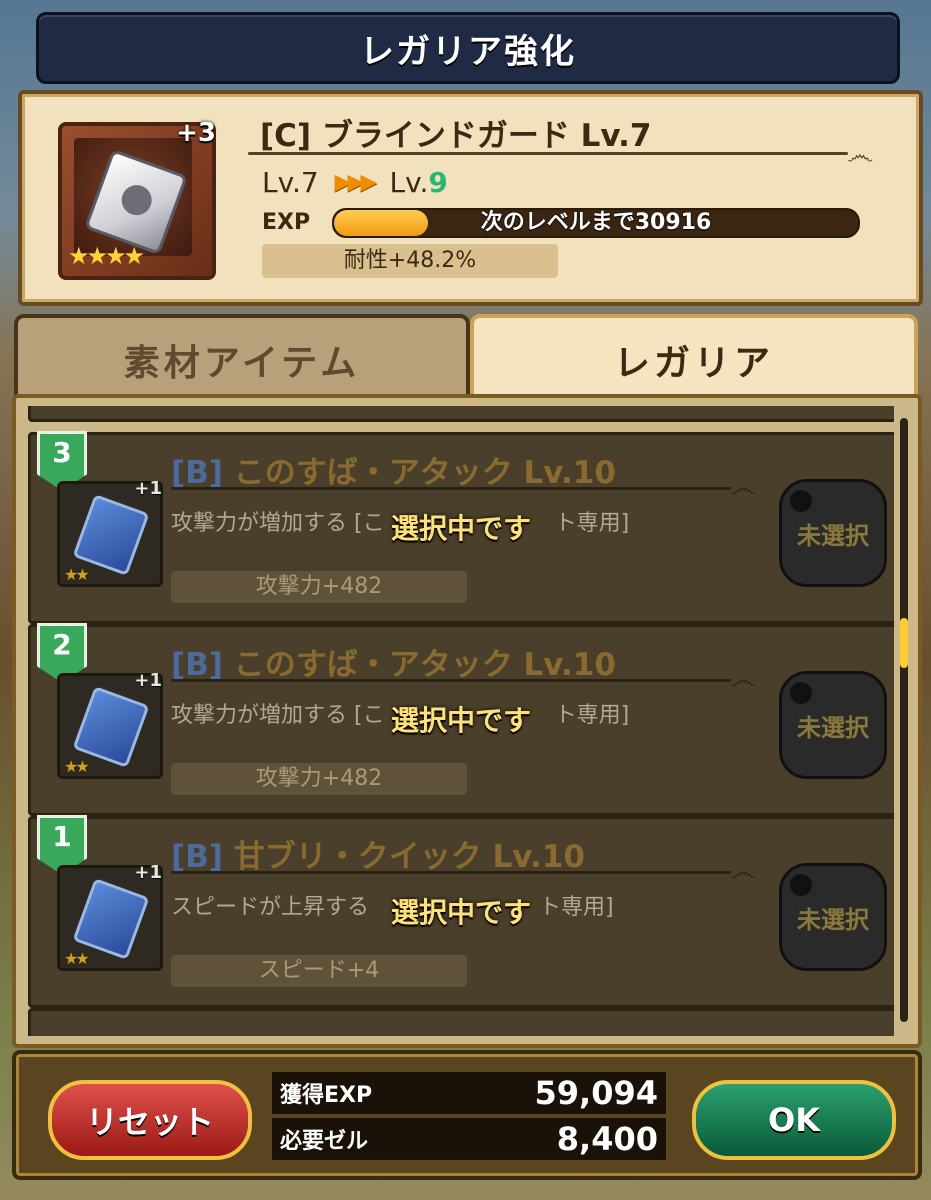 The image size is (931, 1200). Describe the element at coordinates (319, 971) in the screenshot. I see `item-stat: スピード+4` at that location.